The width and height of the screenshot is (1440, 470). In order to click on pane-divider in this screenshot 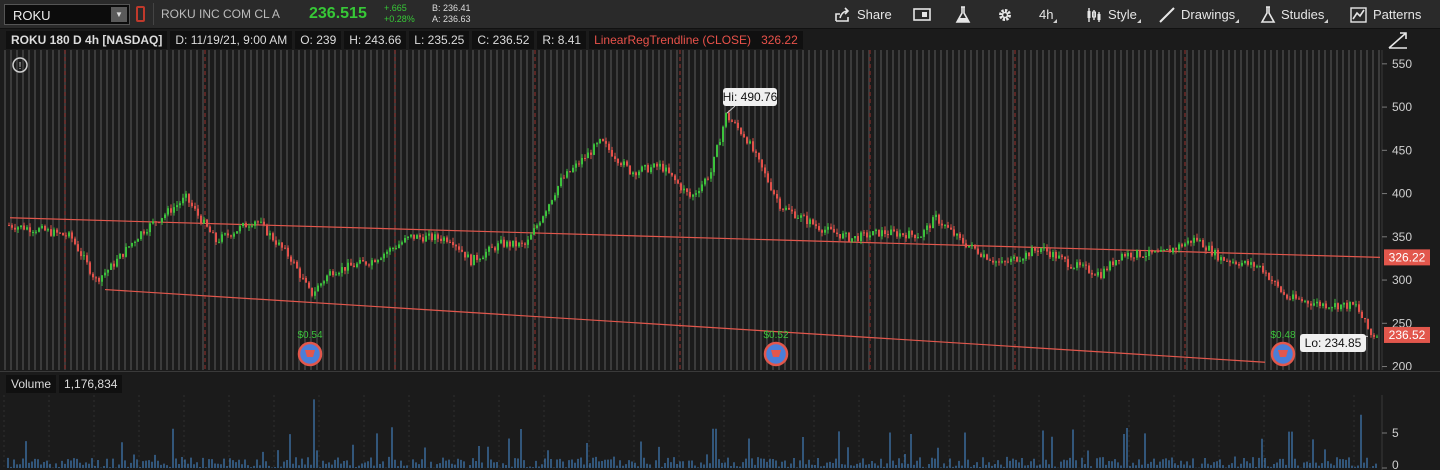, I will do `click(720, 371)`.